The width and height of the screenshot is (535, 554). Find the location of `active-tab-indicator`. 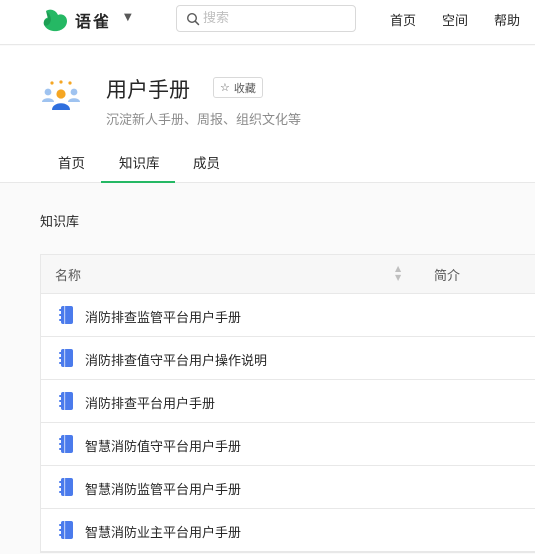

active-tab-indicator is located at coordinates (138, 182).